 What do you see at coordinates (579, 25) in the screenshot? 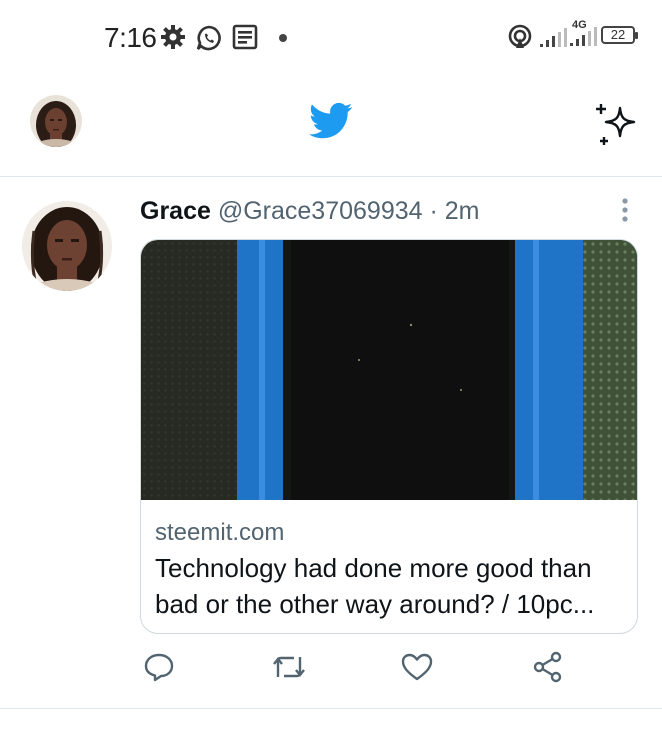
I see `svg-text: 4G` at bounding box center [579, 25].